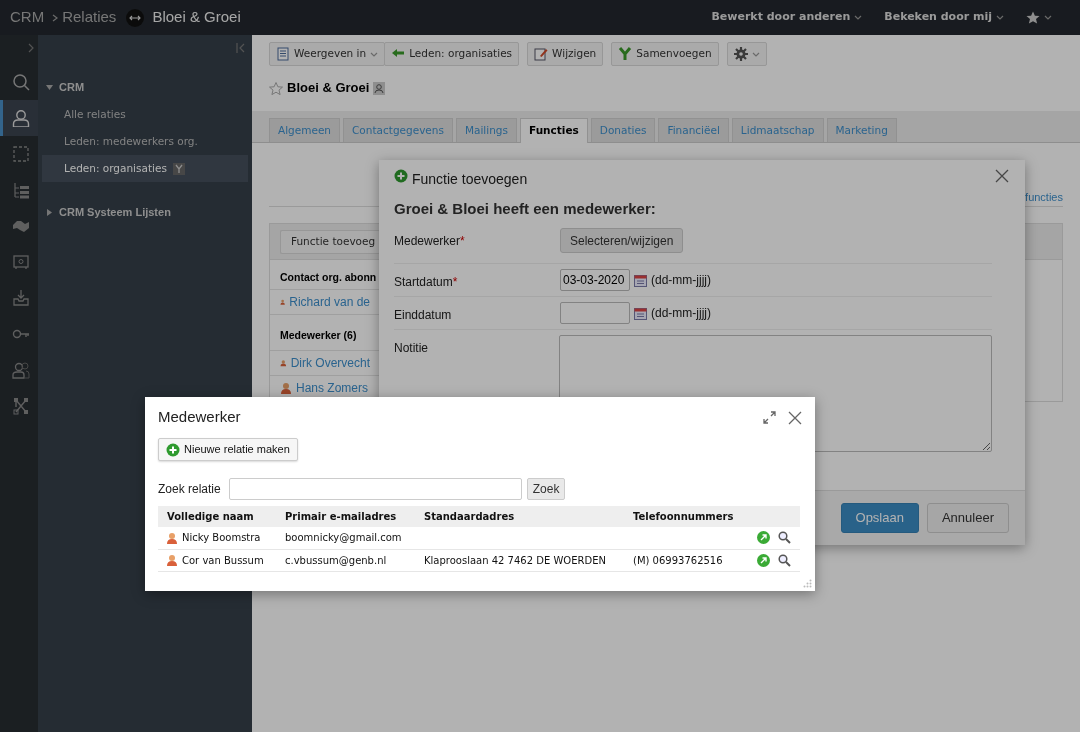  Describe the element at coordinates (787, 17) in the screenshot. I see `menu-dropdown: Bewerkt door anderen` at that location.